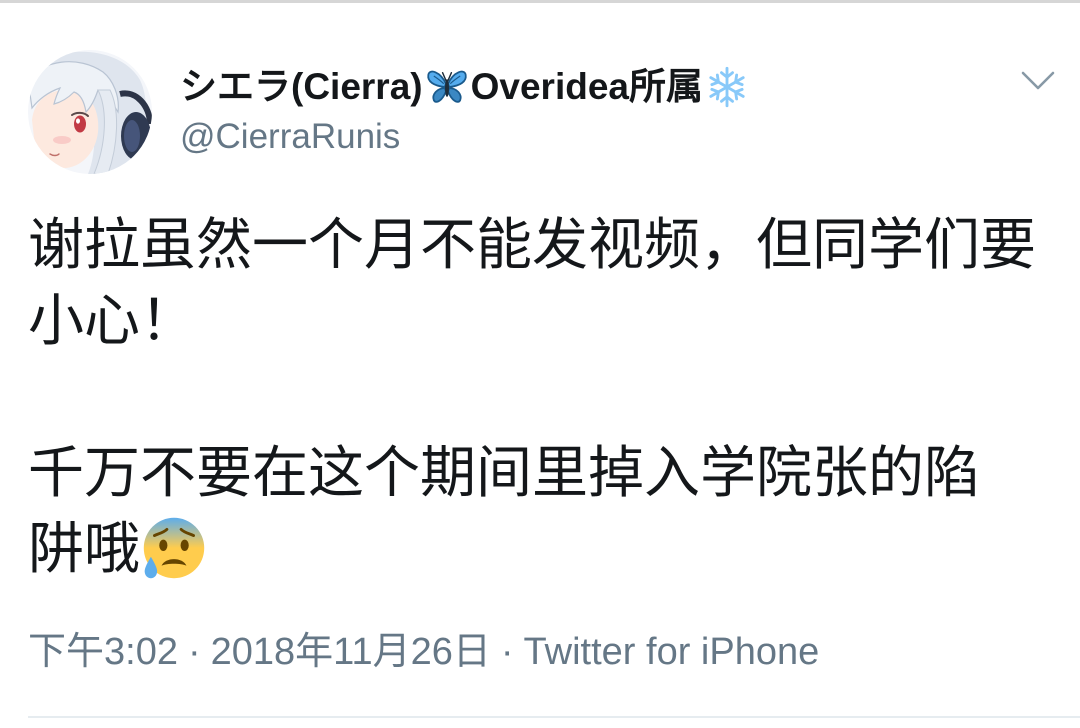 This screenshot has height=728, width=1080. What do you see at coordinates (672, 652) in the screenshot?
I see `tweet-source-link: Twitter for iPhone` at bounding box center [672, 652].